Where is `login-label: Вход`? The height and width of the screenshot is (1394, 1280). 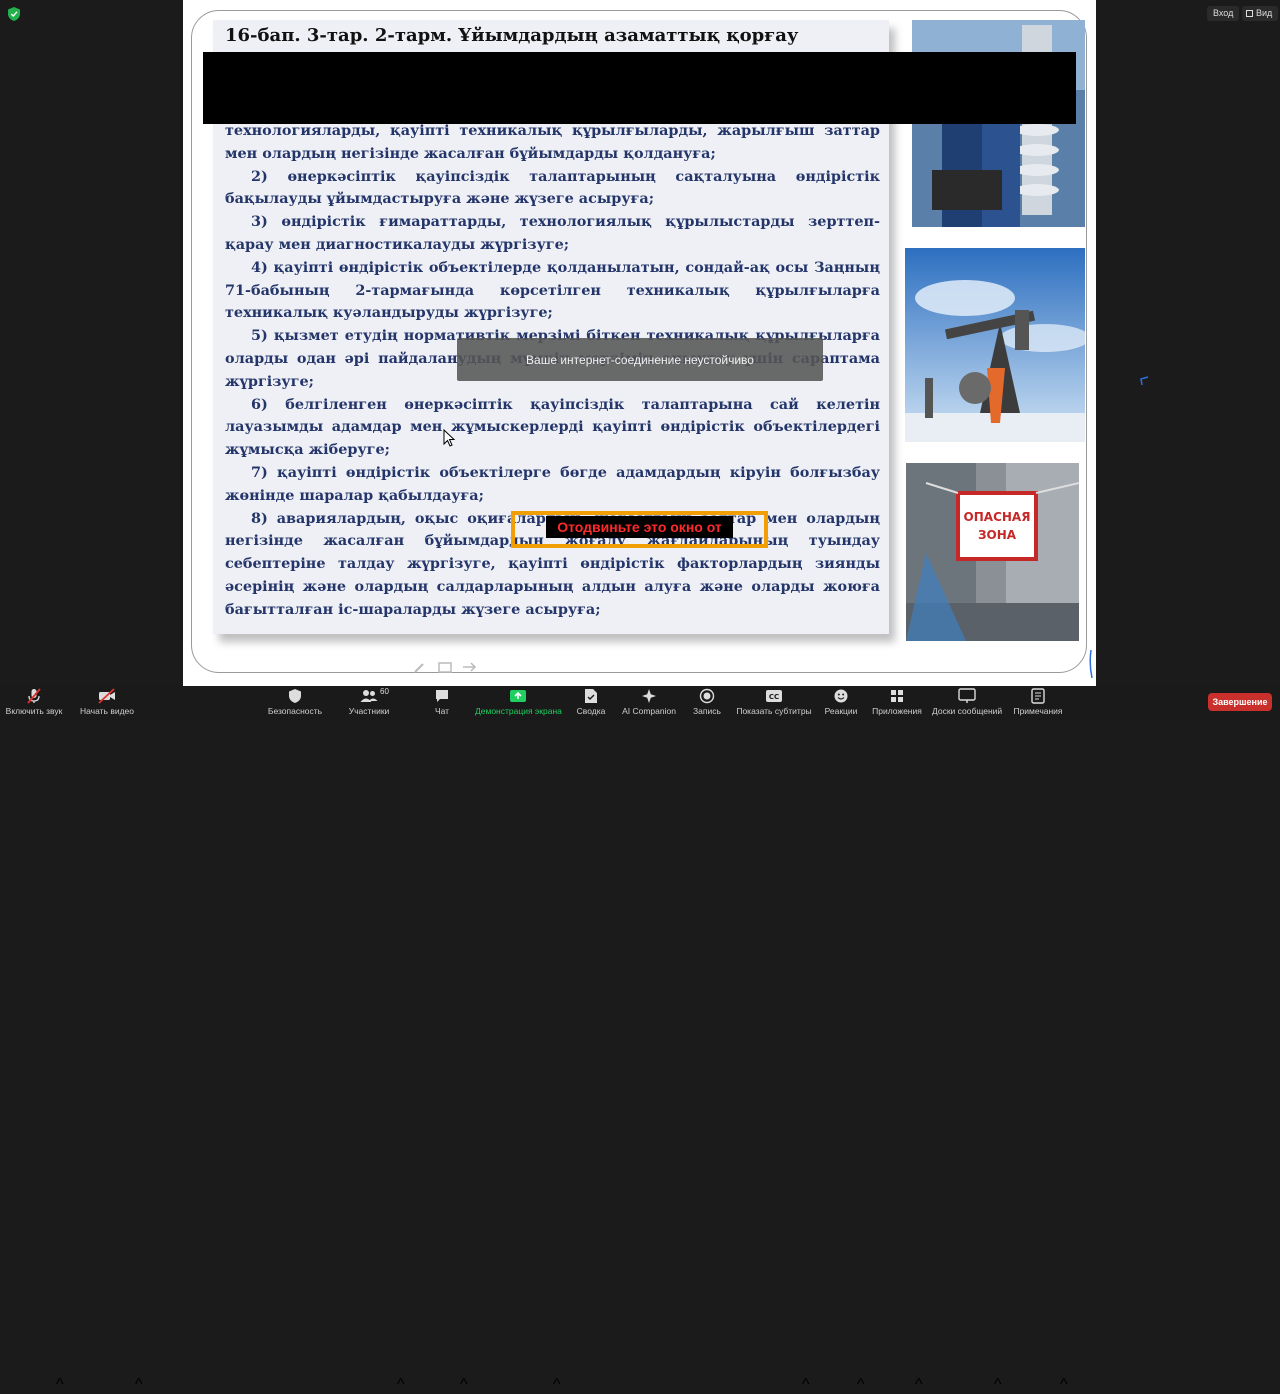
login-label: Вход is located at coordinates (1223, 13).